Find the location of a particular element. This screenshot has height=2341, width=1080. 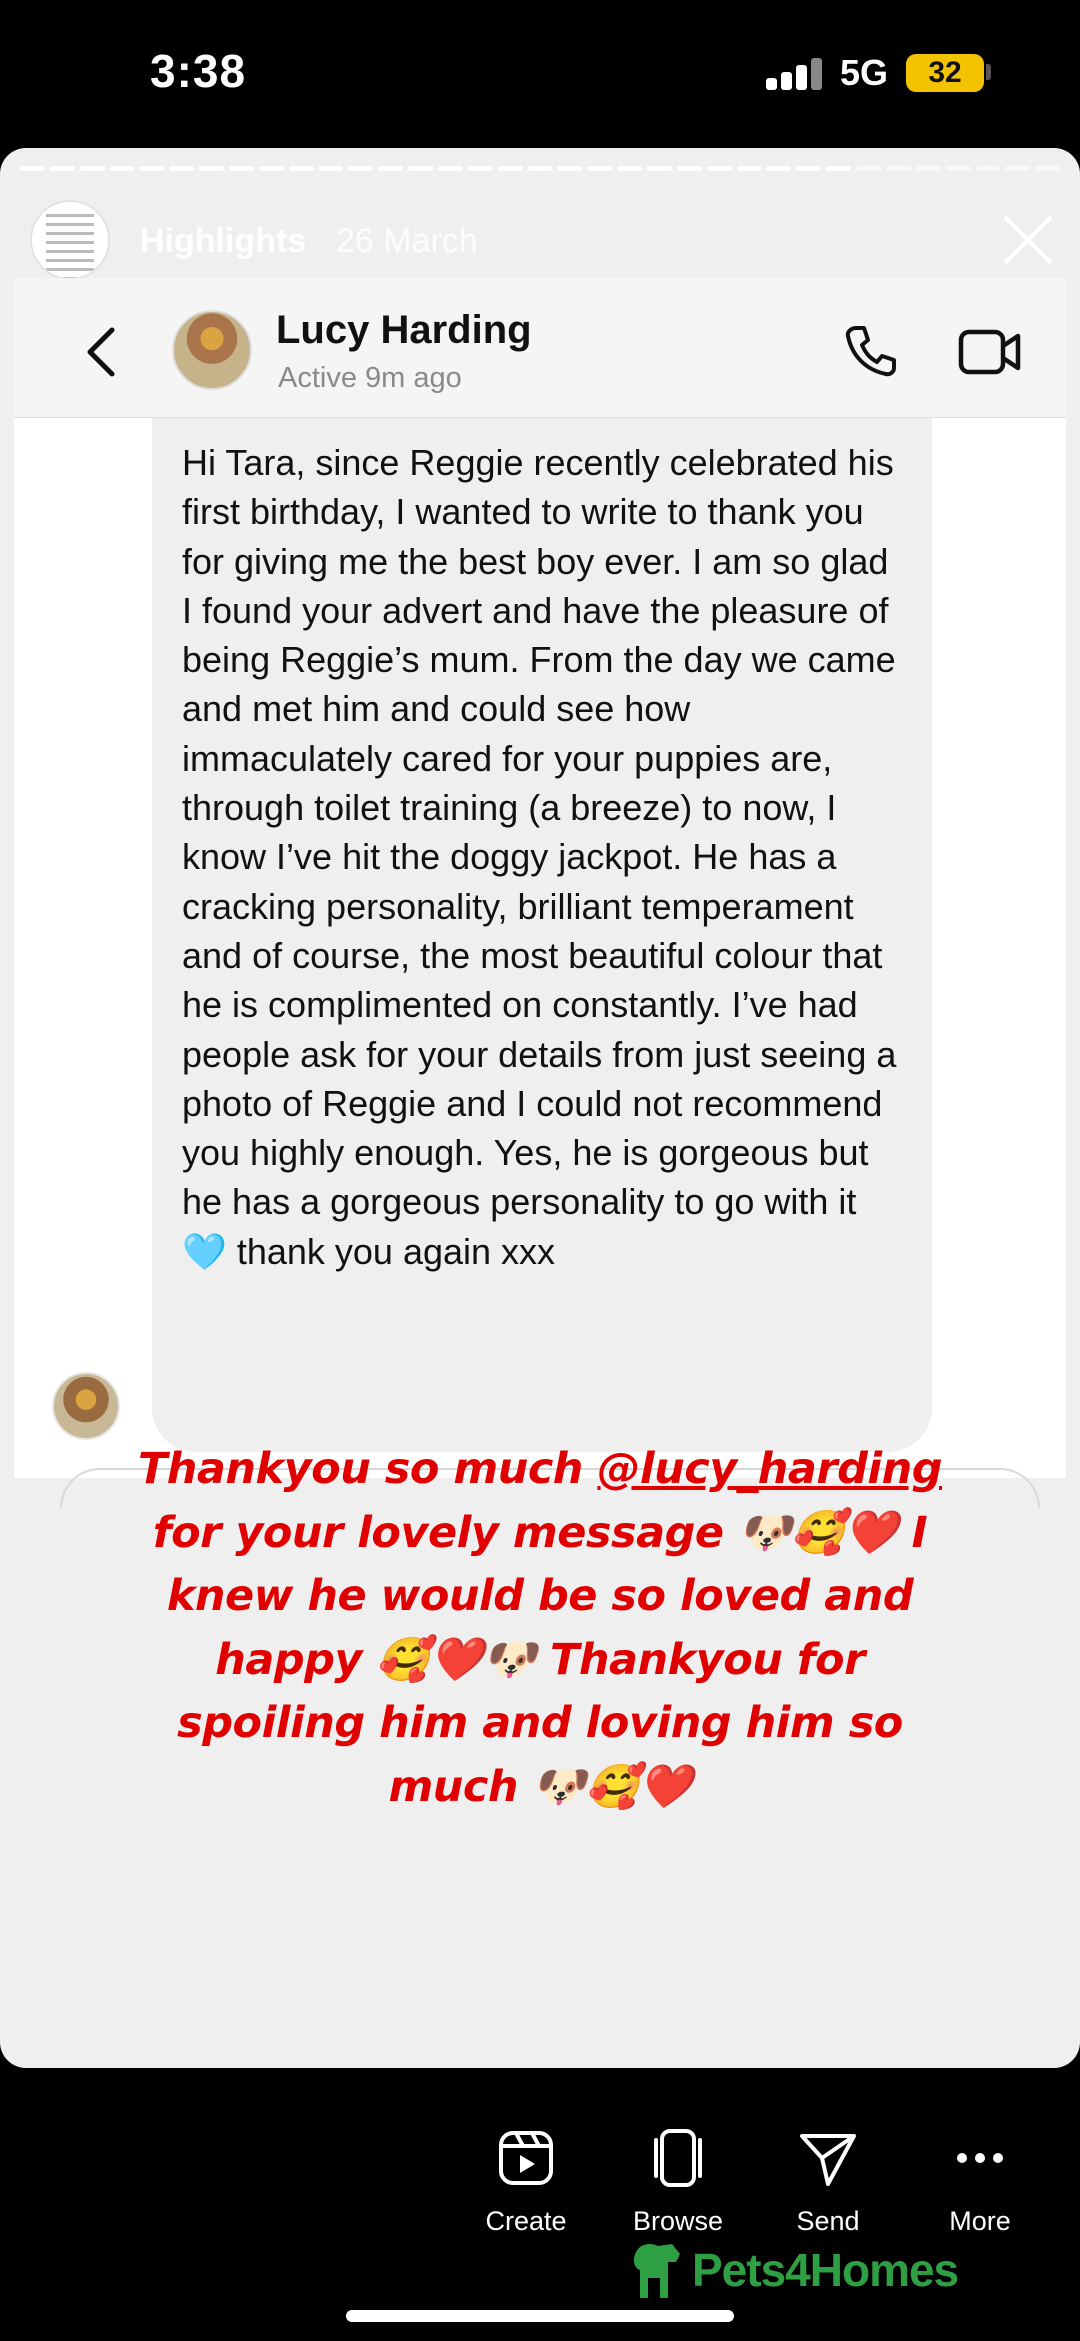

video-call-icon is located at coordinates (989, 352).